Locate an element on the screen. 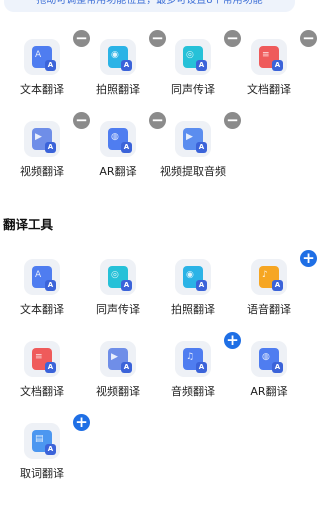 The width and height of the screenshot is (320, 507). icon-container: ≡ A − is located at coordinates (284, 52).